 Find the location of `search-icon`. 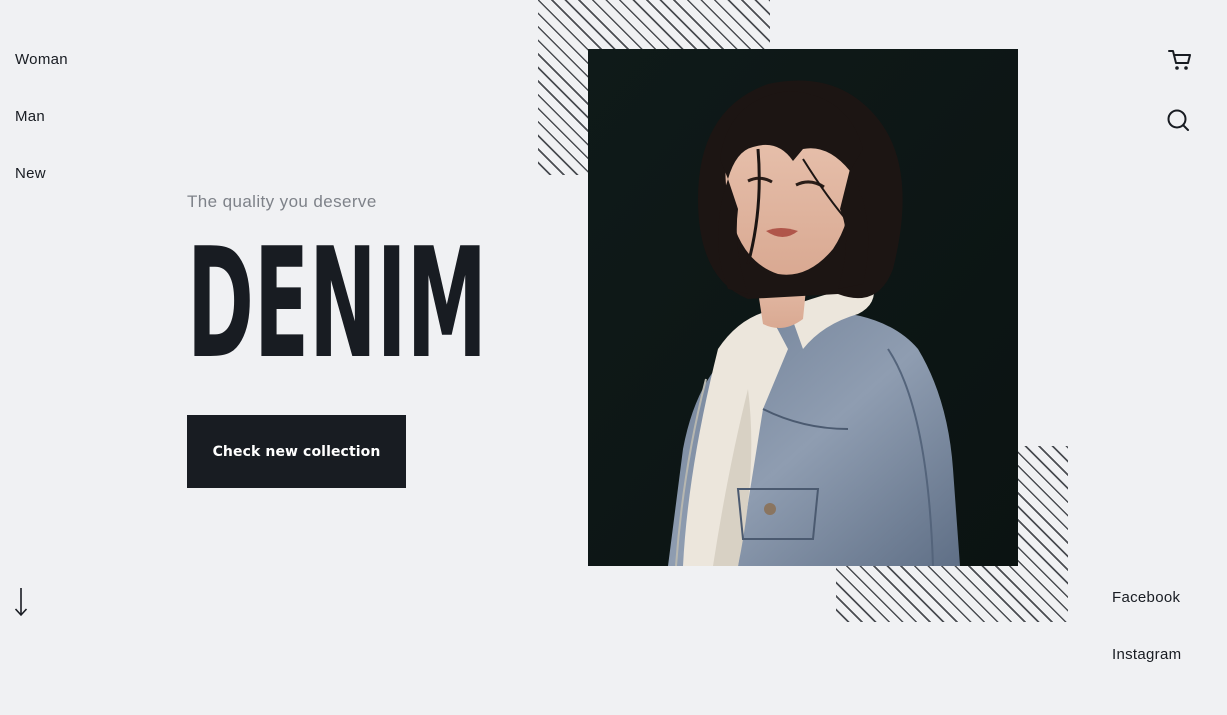

search-icon is located at coordinates (1178, 120).